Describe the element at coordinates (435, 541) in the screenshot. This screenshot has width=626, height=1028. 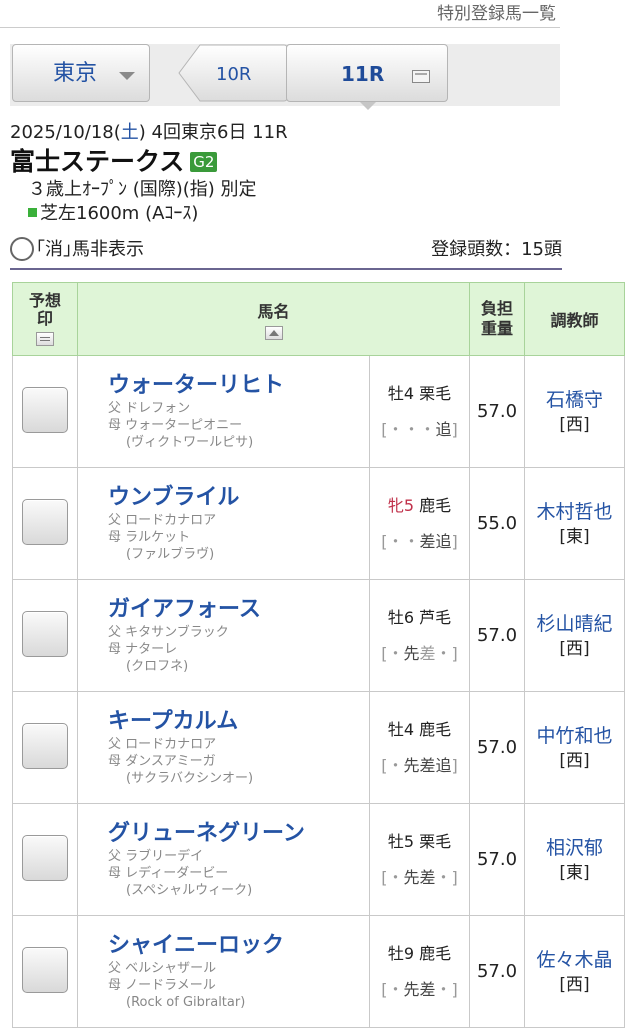
I see `running-style-main: 差追` at that location.